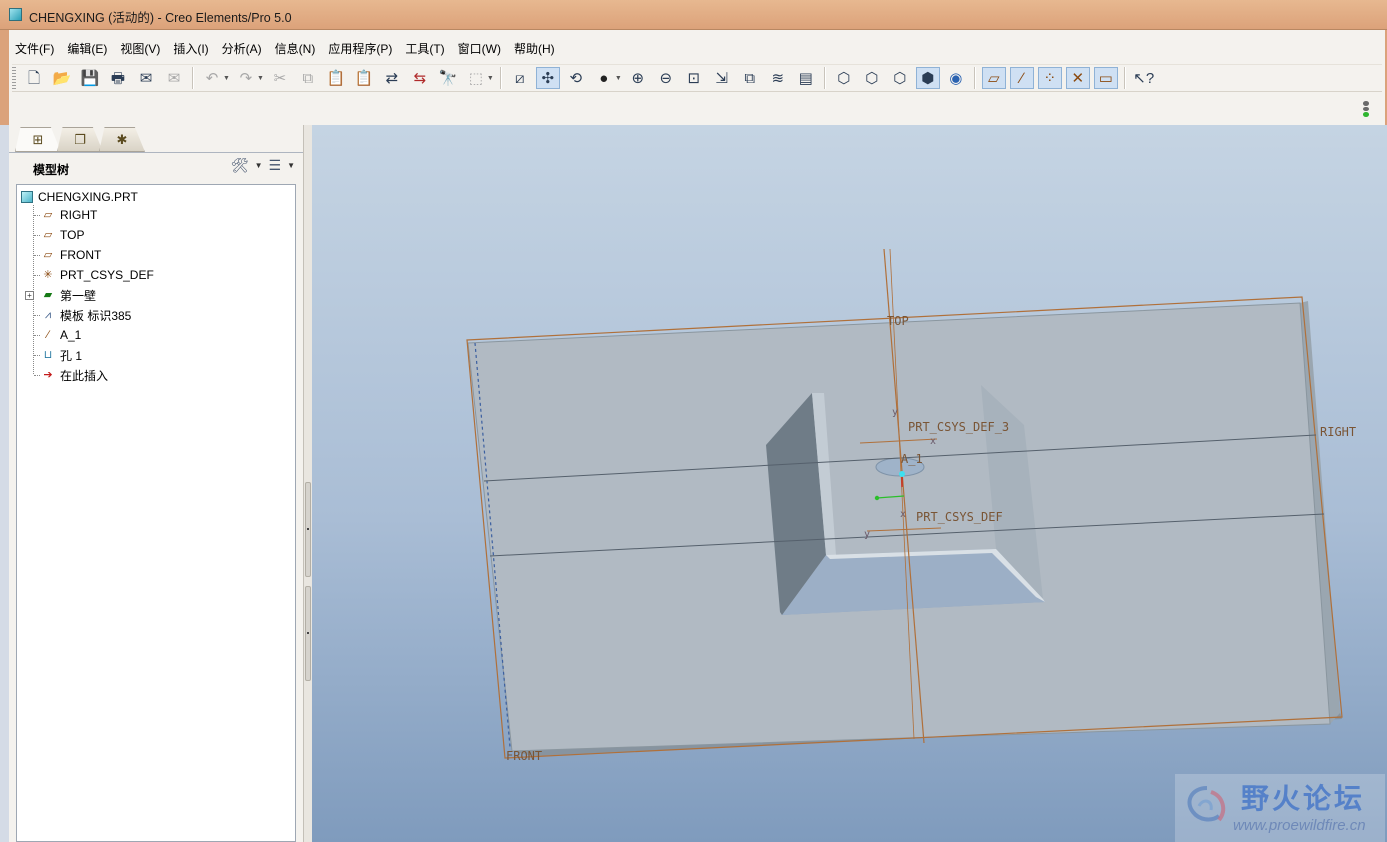 The height and width of the screenshot is (842, 1387). What do you see at coordinates (1144, 78) in the screenshot?
I see `context-help-icon: ↖?` at bounding box center [1144, 78].